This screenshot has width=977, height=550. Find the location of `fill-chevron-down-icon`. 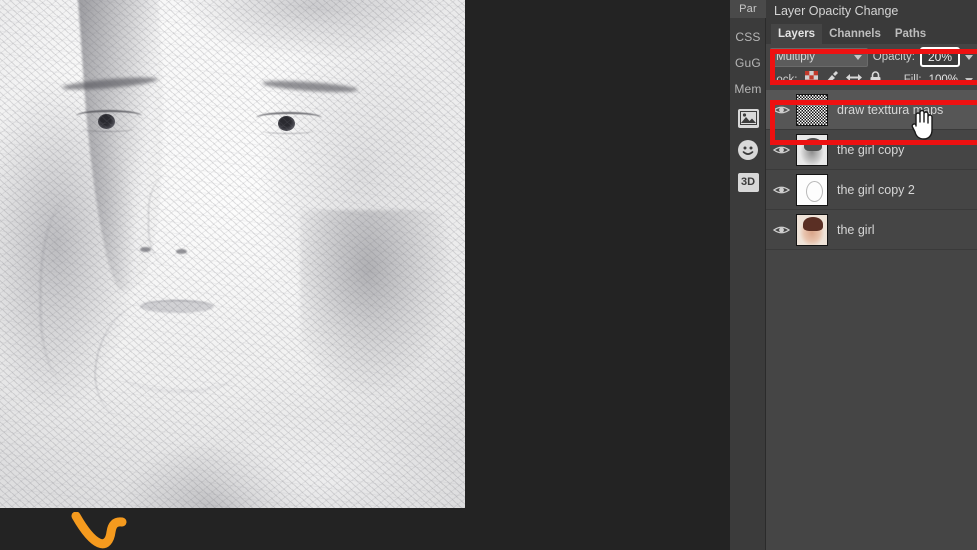

fill-chevron-down-icon is located at coordinates (969, 80).